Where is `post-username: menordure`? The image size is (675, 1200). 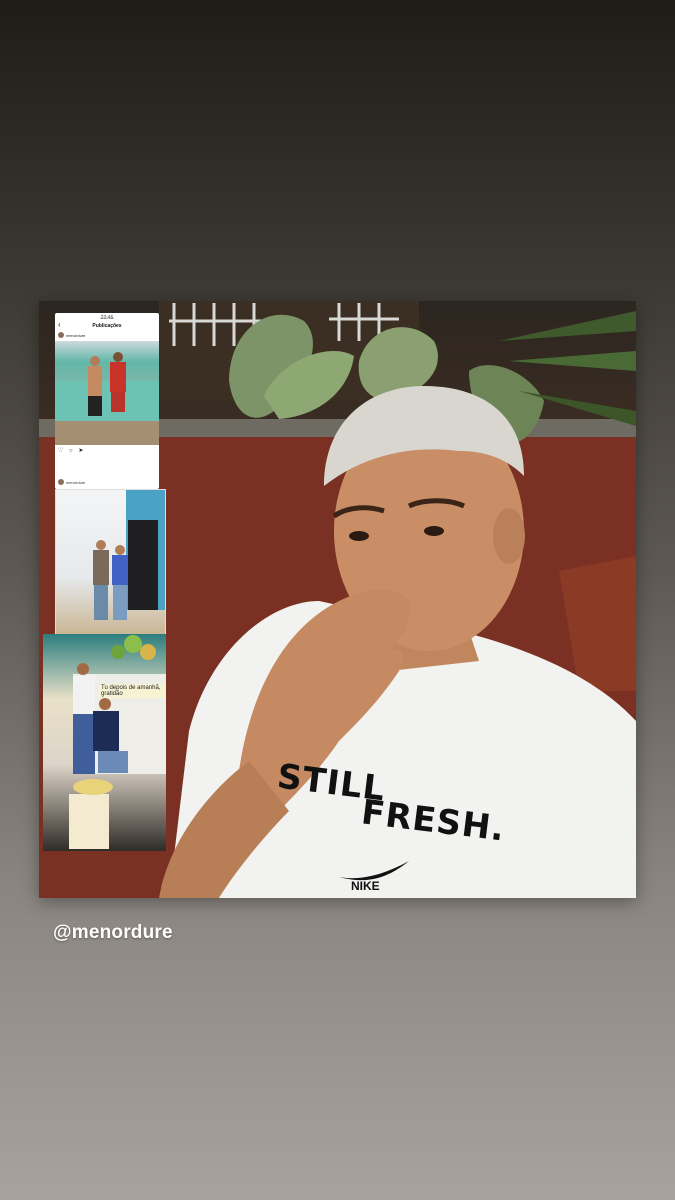 post-username: menordure is located at coordinates (76, 335).